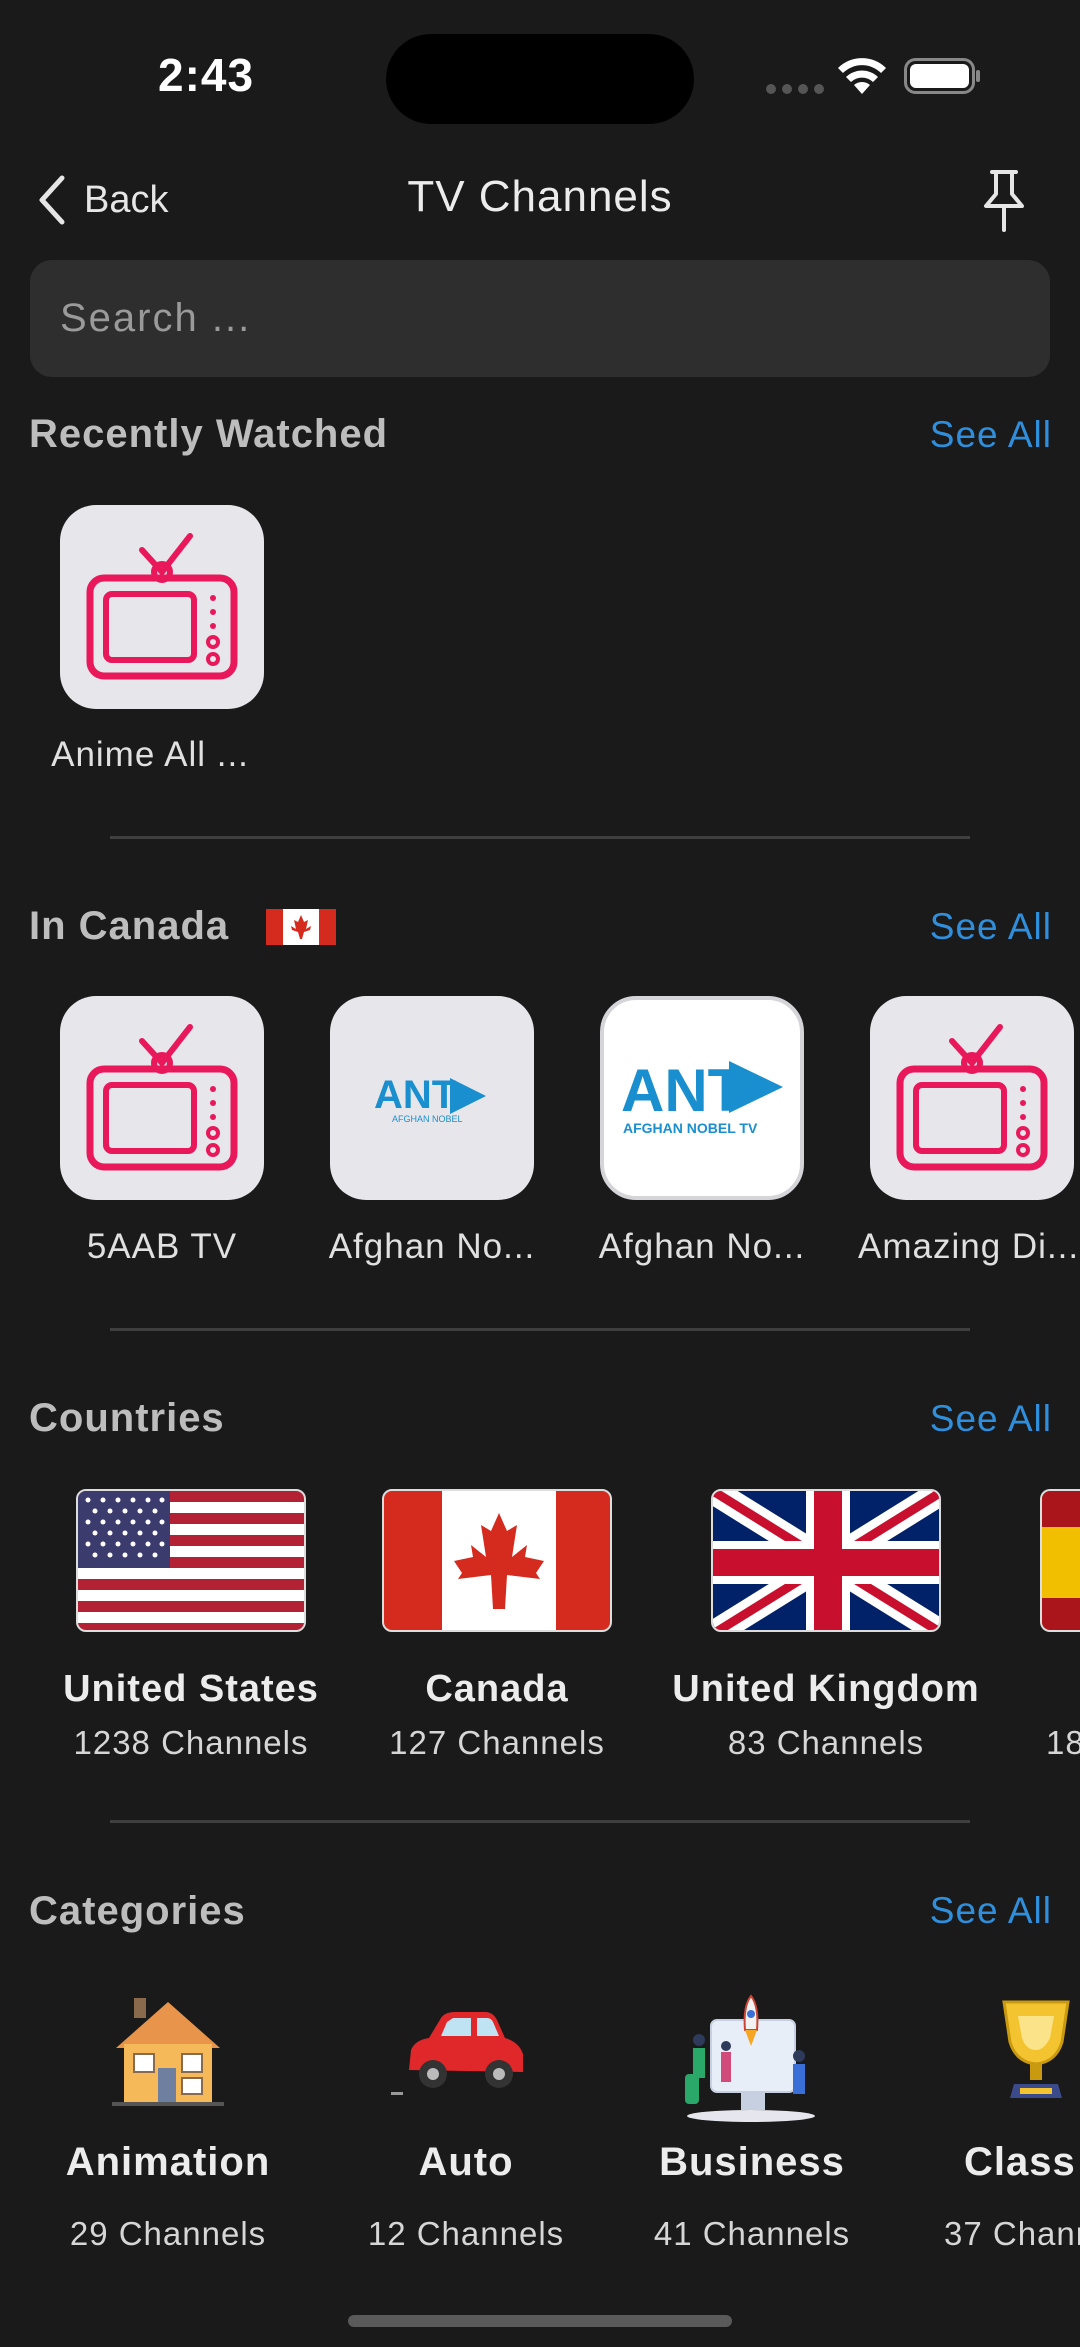 This screenshot has width=1080, height=2347. Describe the element at coordinates (1020, 2162) in the screenshot. I see `category-name: Class` at that location.